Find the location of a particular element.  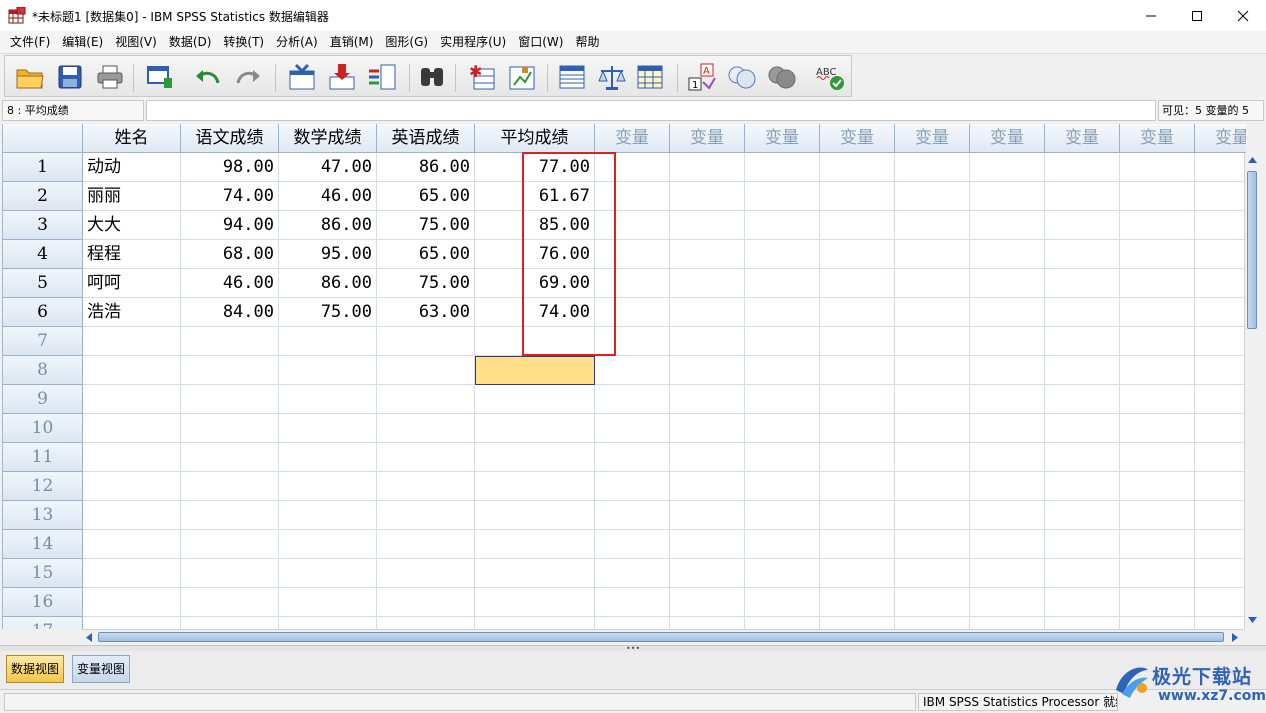

scroll-up-arrow is located at coordinates (1252, 160).